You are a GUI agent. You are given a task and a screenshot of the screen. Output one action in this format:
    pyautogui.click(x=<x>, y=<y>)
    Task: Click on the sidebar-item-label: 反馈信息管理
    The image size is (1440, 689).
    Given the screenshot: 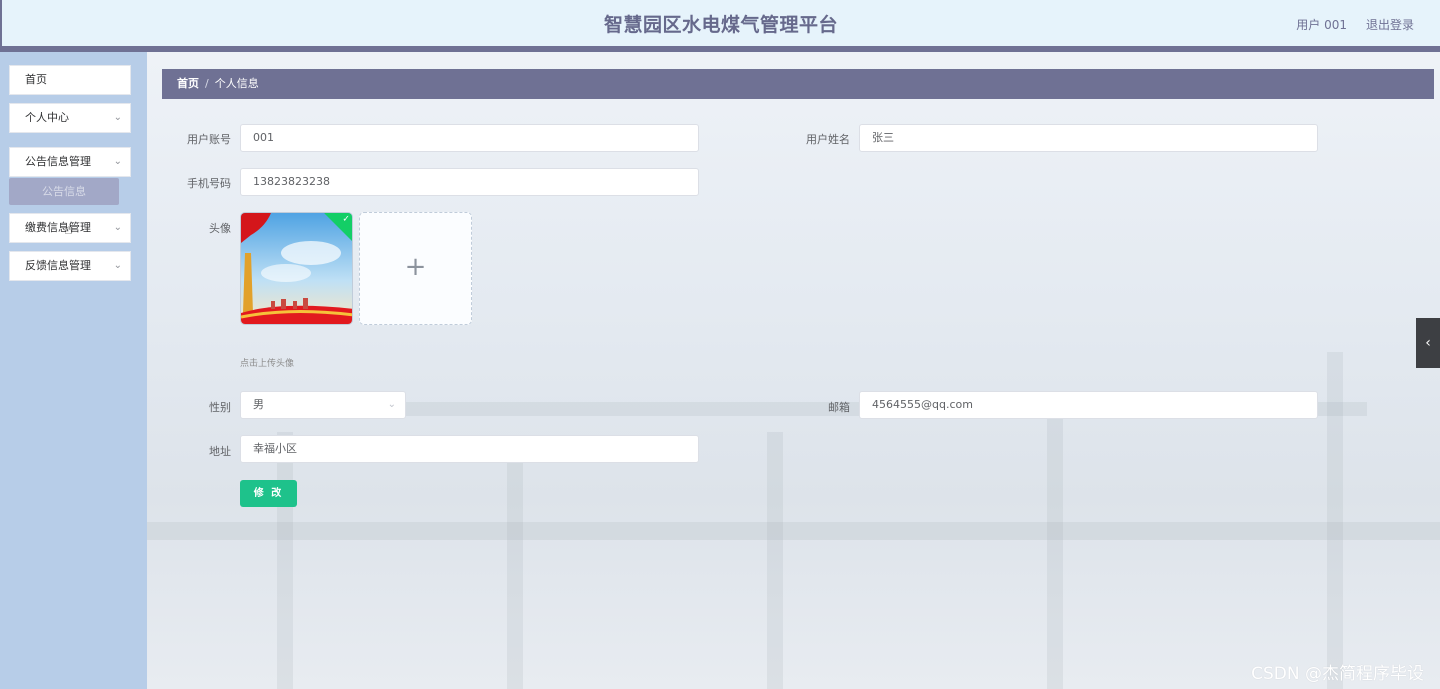 What is the action you would take?
    pyautogui.click(x=58, y=265)
    